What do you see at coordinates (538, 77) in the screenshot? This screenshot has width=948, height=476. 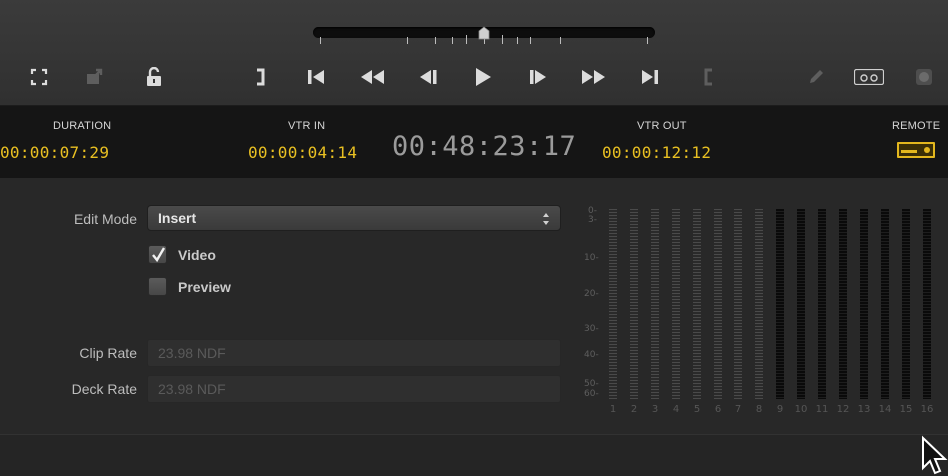 I see `step-forward-icon` at bounding box center [538, 77].